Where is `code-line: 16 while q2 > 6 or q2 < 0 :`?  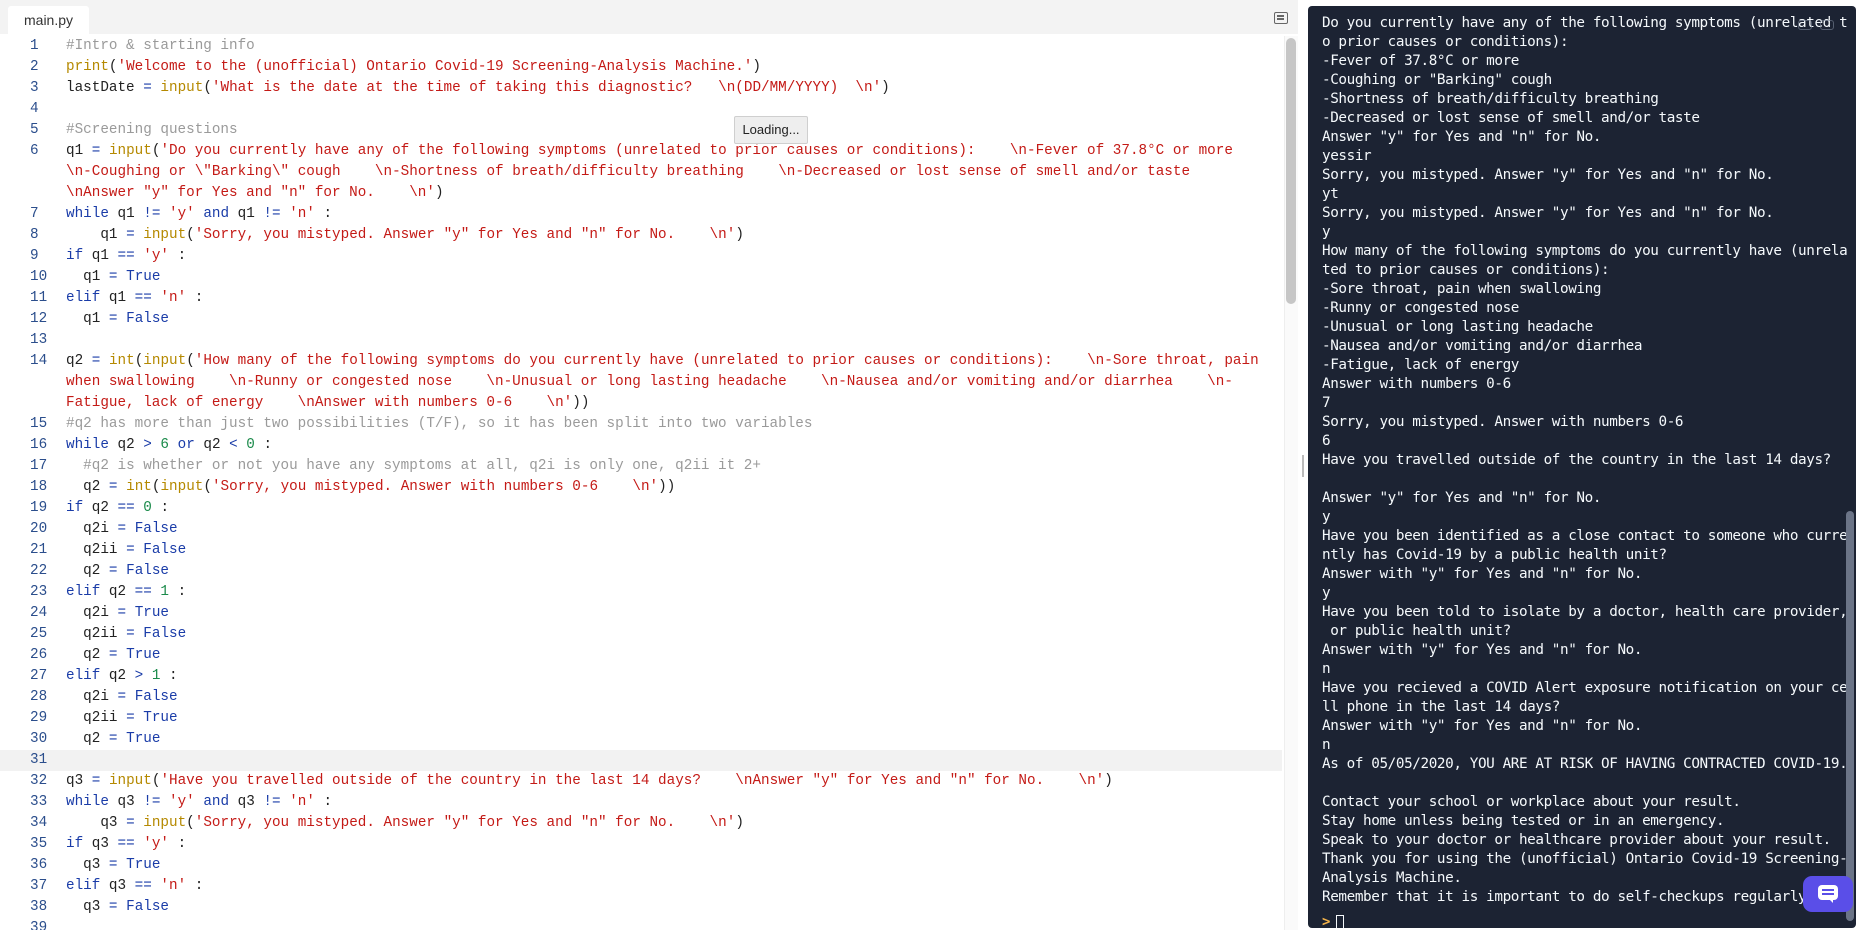 code-line: 16 while q2 > 6 or q2 < 0 : is located at coordinates (641, 445).